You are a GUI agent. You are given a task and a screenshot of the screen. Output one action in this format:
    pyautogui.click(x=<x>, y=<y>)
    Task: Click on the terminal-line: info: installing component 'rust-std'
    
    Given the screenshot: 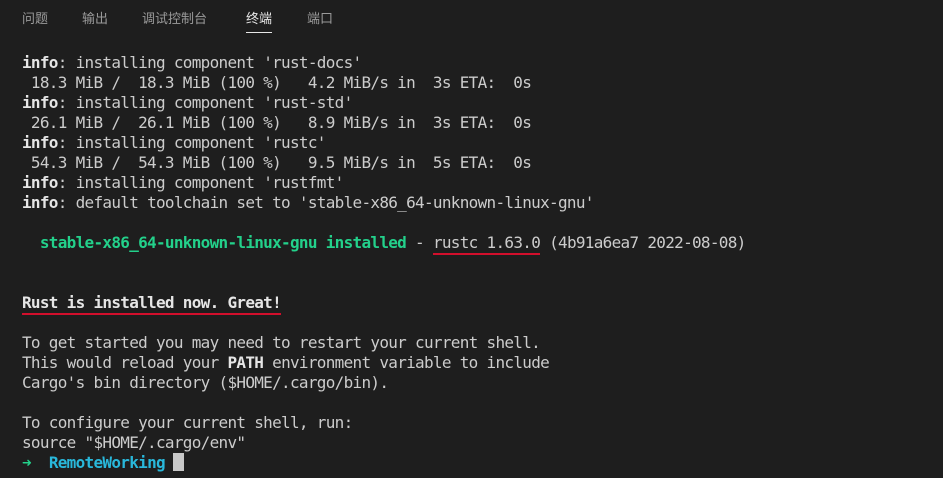 What is the action you would take?
    pyautogui.click(x=479, y=103)
    